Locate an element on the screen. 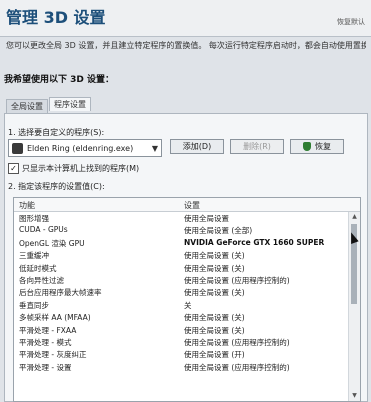 This screenshot has width=371, height=402. setting-cell: 使用全局设置 is located at coordinates (206, 218).